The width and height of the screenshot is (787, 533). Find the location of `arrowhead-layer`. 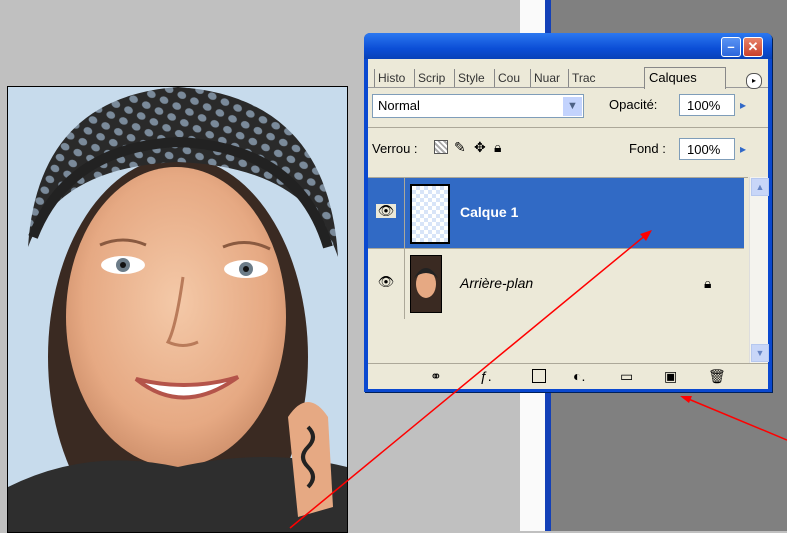

arrowhead-layer is located at coordinates (646, 235).